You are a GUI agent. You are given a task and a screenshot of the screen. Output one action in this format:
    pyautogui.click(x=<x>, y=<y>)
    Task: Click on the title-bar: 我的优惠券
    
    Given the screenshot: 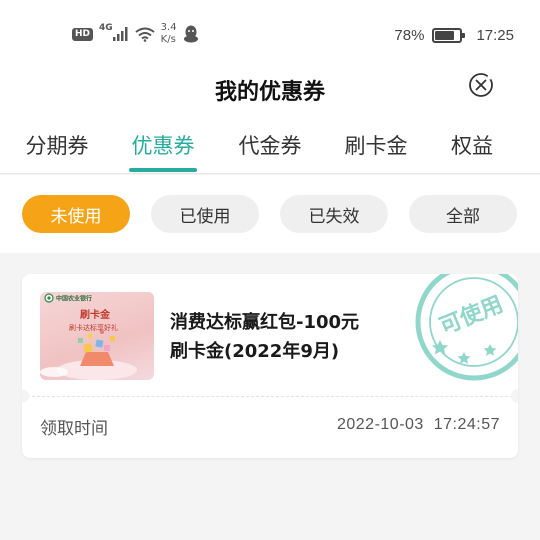 What is the action you would take?
    pyautogui.click(x=270, y=88)
    